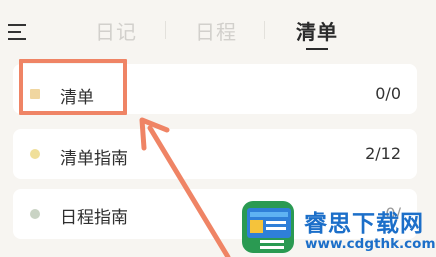 The width and height of the screenshot is (436, 257). Describe the element at coordinates (94, 159) in the screenshot. I see `list-item-label: 清单指南` at that location.